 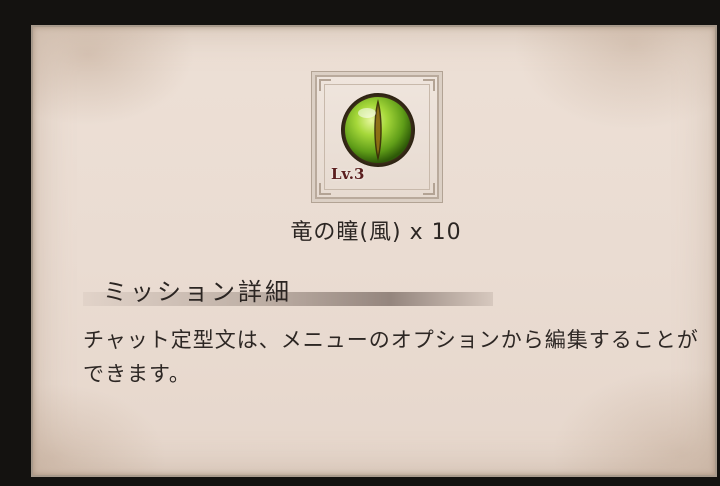 What do you see at coordinates (378, 130) in the screenshot?
I see `dragon-eye-icon` at bounding box center [378, 130].